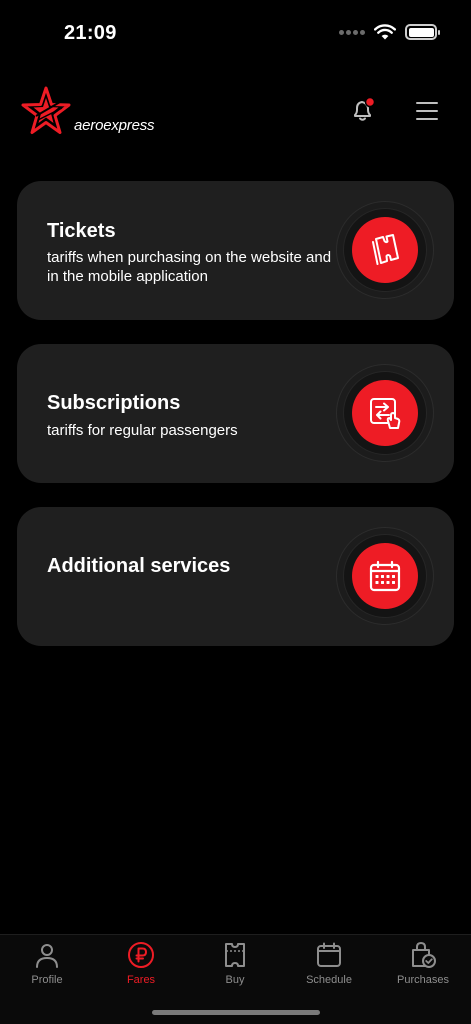  Describe the element at coordinates (235, 112) in the screenshot. I see `app-header: aeroexpress` at that location.